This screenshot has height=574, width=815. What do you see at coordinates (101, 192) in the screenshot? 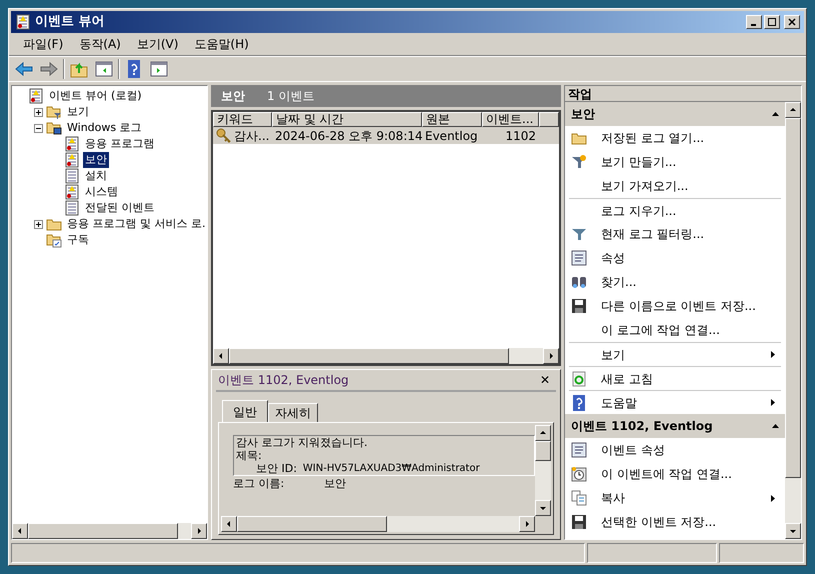
I see `tree-item: 시스템` at bounding box center [101, 192].